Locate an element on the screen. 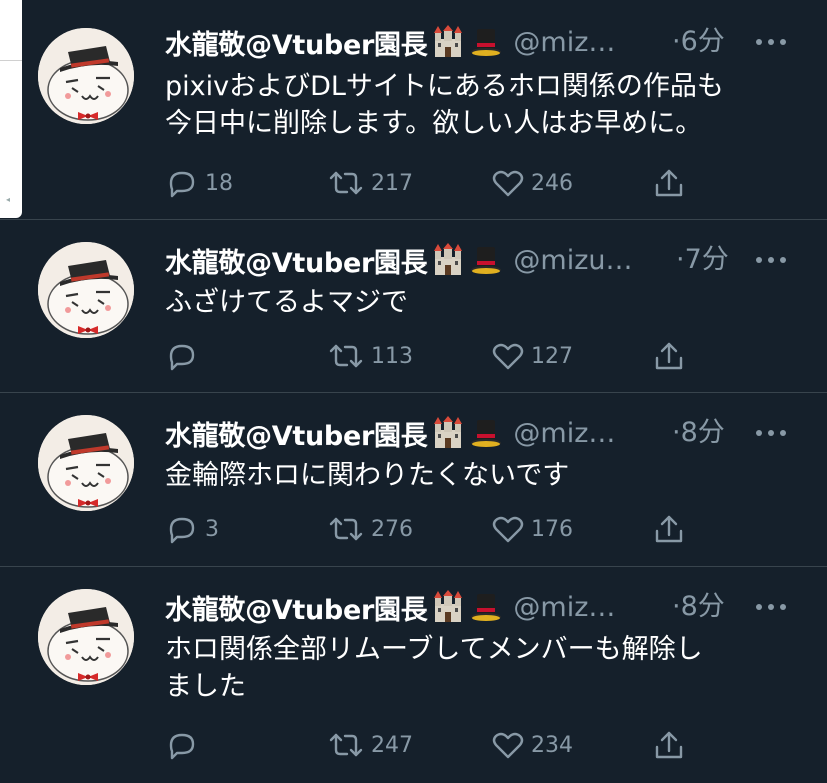 The width and height of the screenshot is (827, 783). retweet-count: 113 is located at coordinates (392, 356).